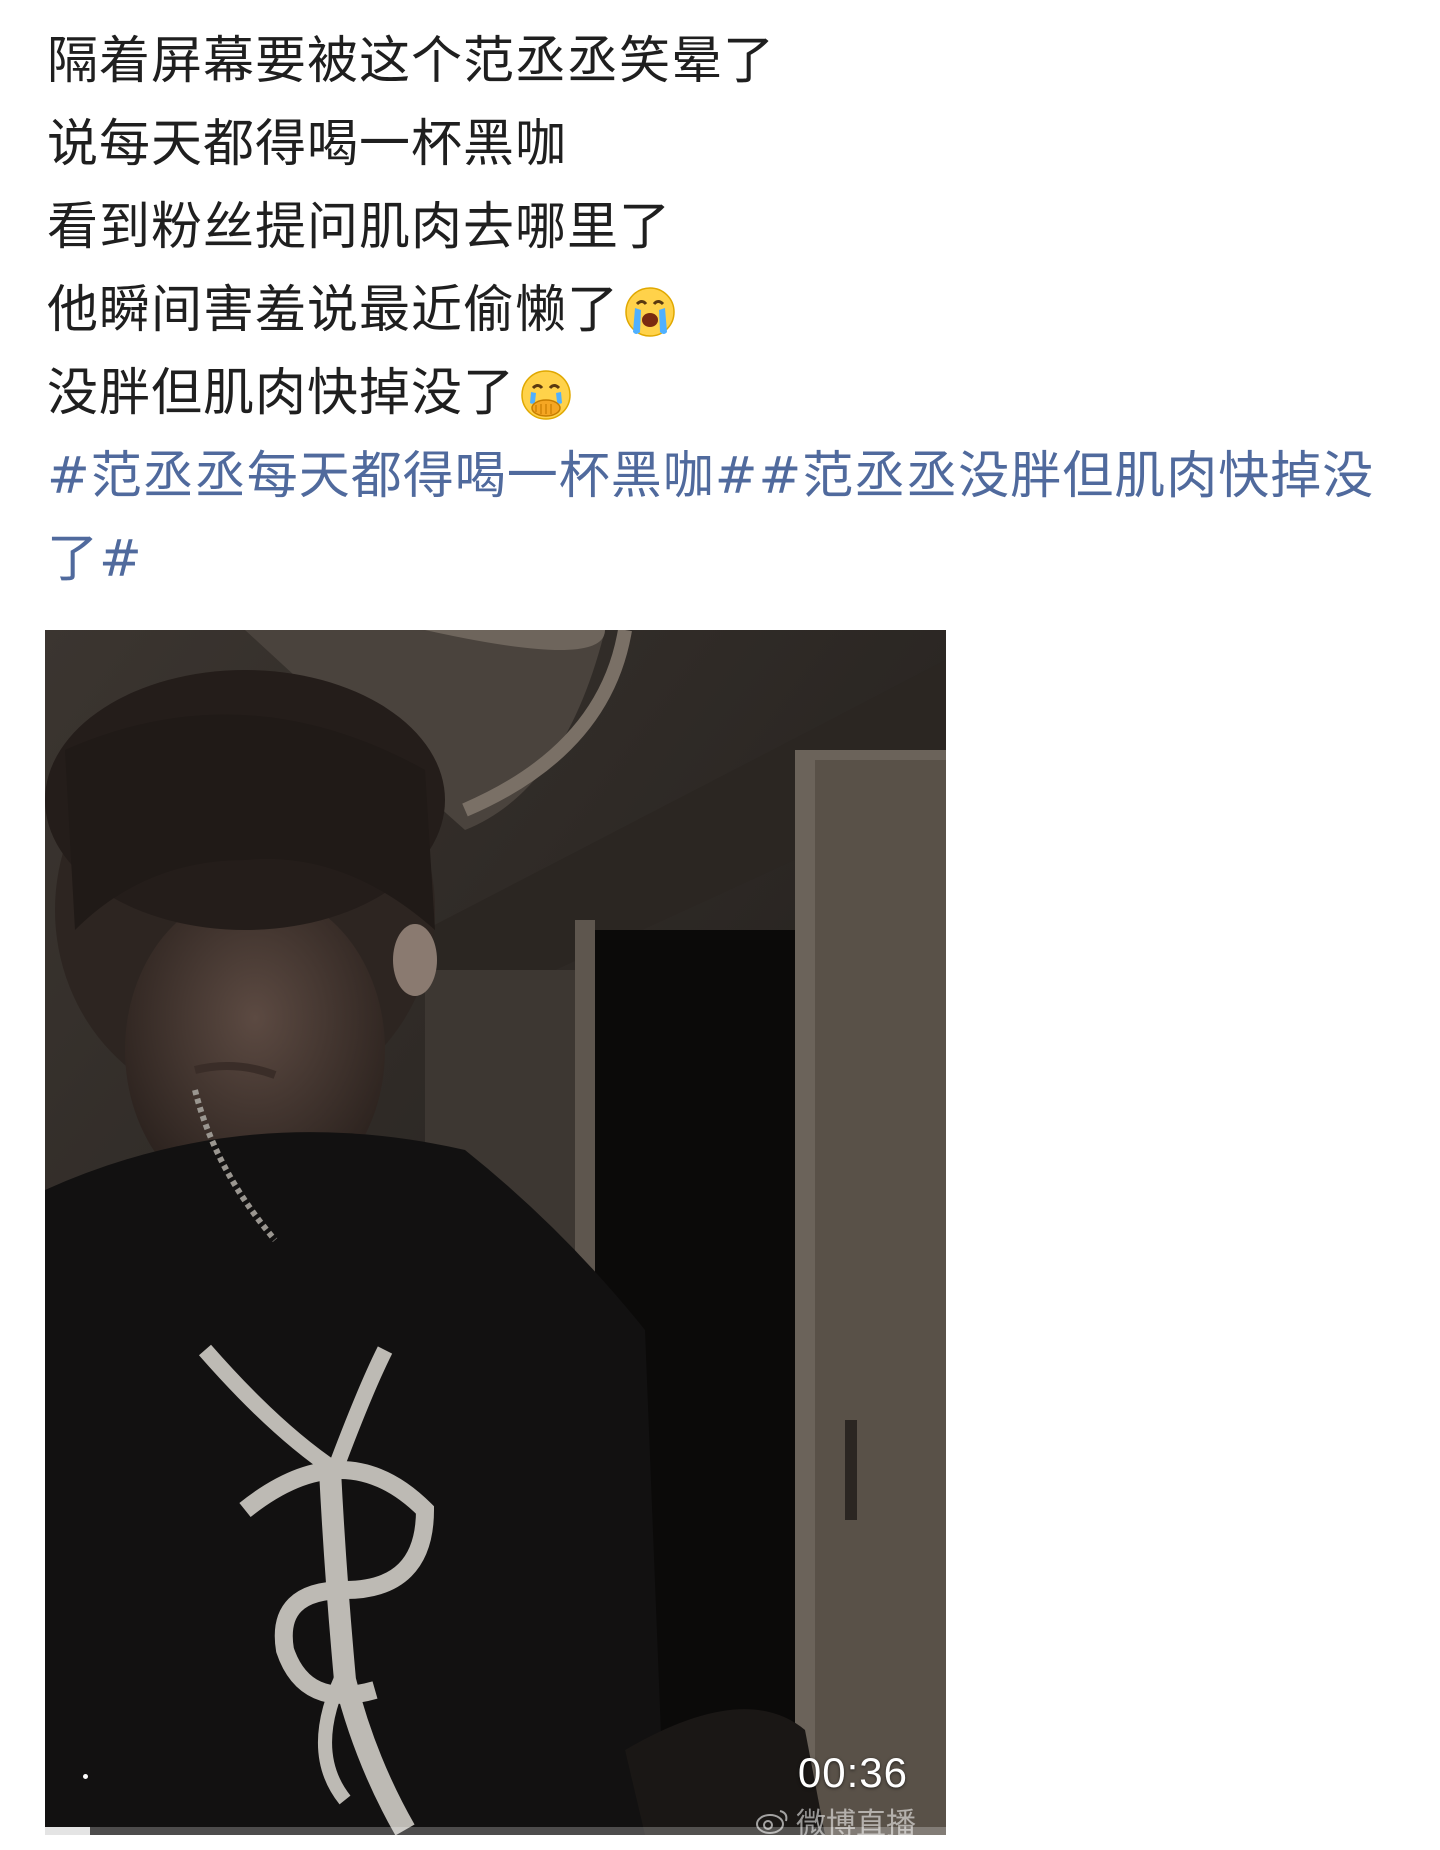  I want to click on post-line: 没胖但肌肉快掉没了, so click(732, 393).